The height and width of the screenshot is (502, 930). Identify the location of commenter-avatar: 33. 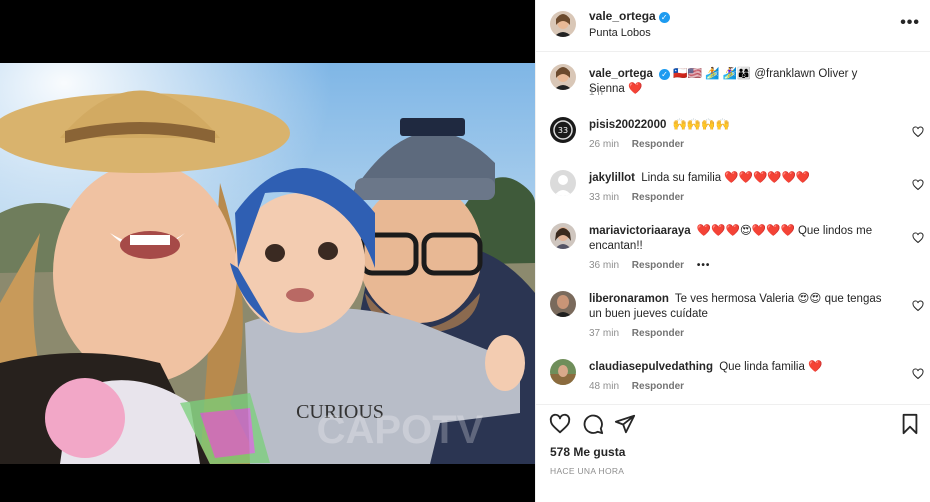
(563, 130).